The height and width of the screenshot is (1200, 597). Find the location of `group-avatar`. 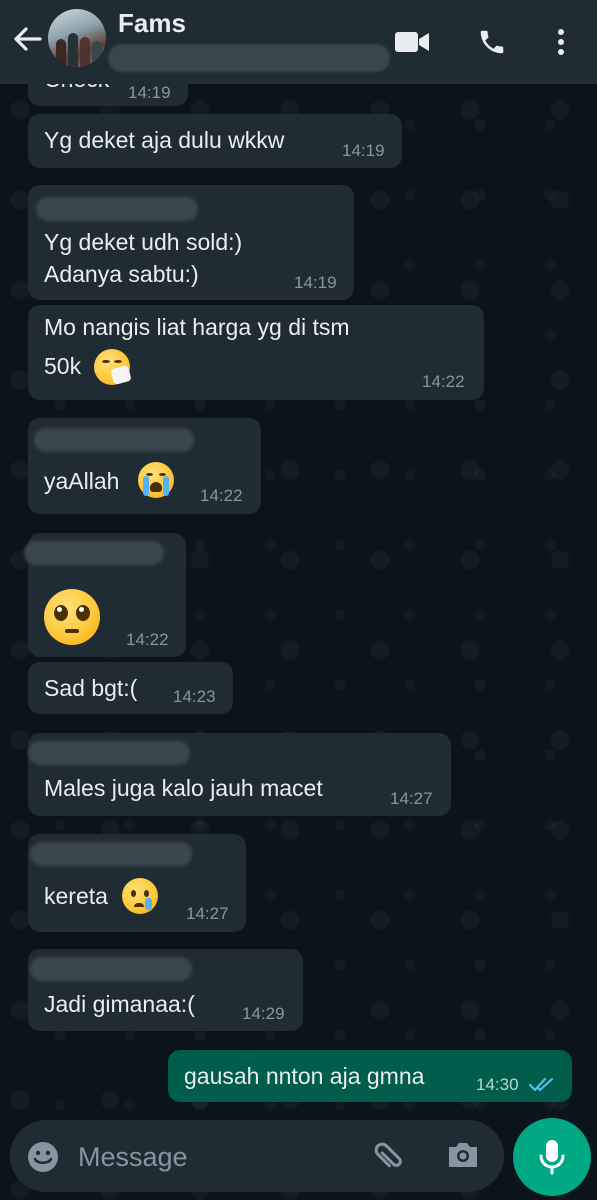

group-avatar is located at coordinates (77, 38).